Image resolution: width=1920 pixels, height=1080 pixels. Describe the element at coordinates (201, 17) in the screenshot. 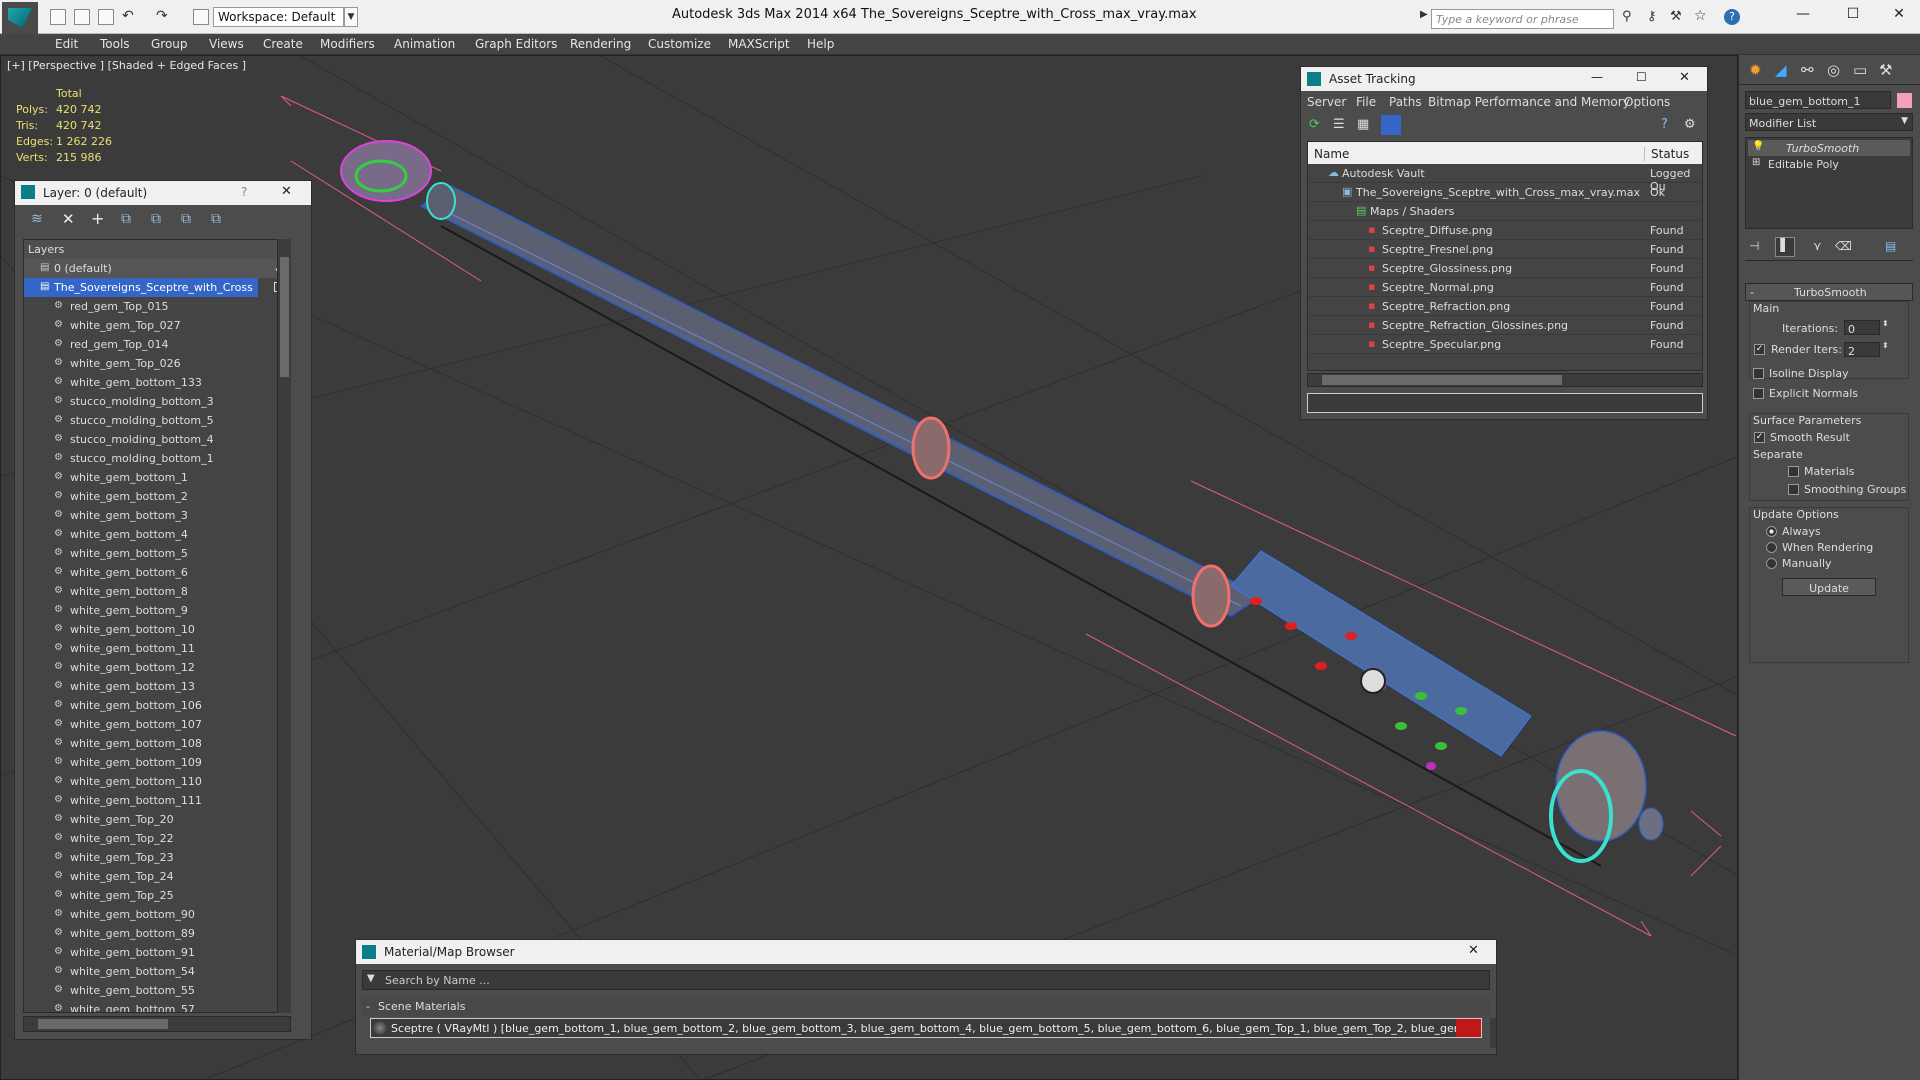

I see `project-folder-icon` at that location.